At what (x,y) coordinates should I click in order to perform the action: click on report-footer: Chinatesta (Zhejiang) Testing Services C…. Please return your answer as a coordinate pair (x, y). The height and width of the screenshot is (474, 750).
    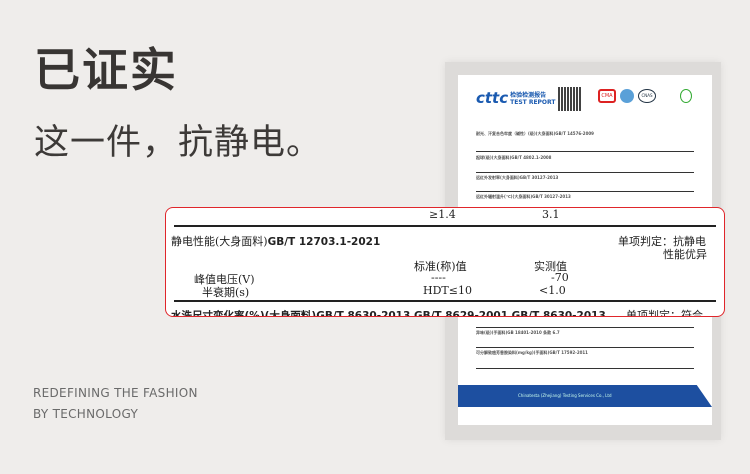
    Looking at the image, I should click on (585, 396).